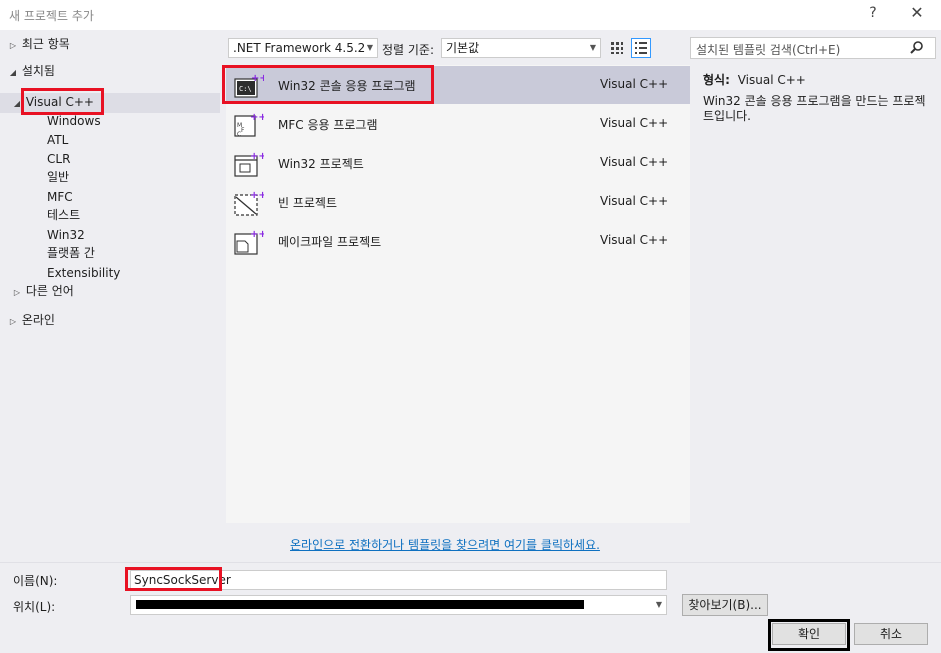 The width and height of the screenshot is (941, 653). What do you see at coordinates (916, 47) in the screenshot?
I see `search-icon` at bounding box center [916, 47].